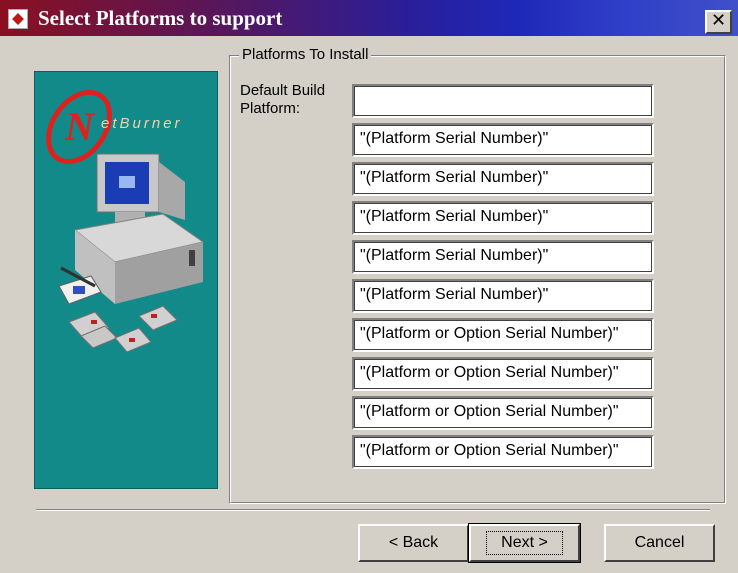  Describe the element at coordinates (18, 19) in the screenshot. I see `app-icon` at that location.